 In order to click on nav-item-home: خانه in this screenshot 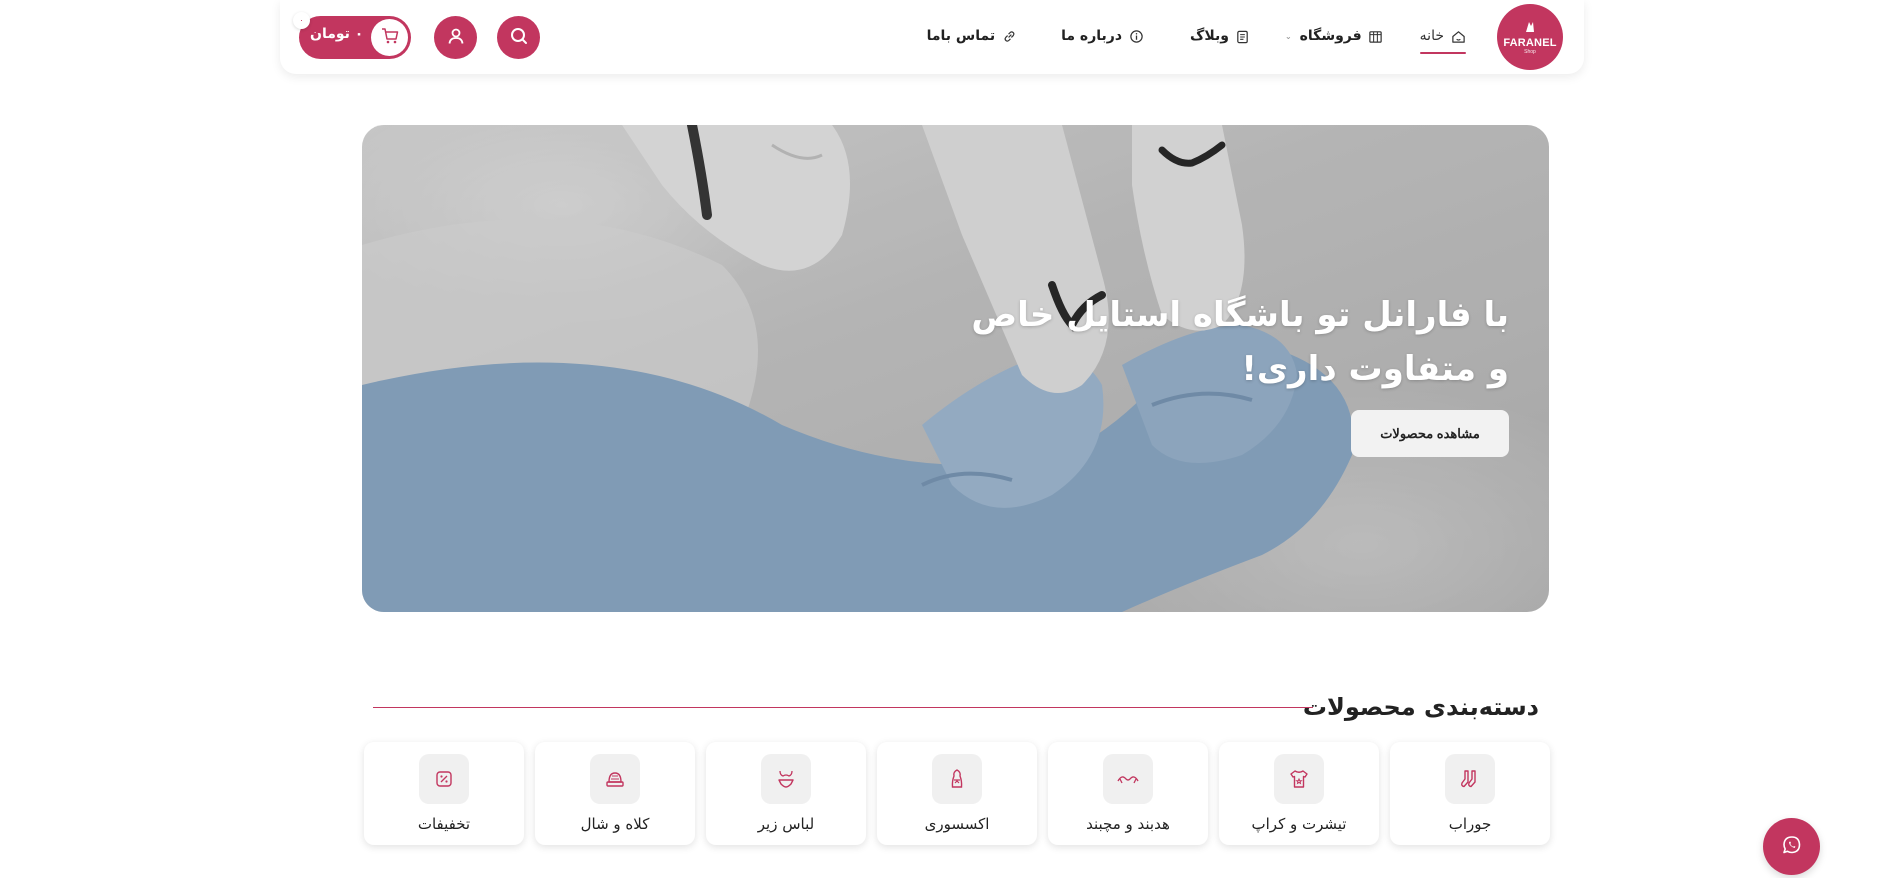, I will do `click(1443, 37)`.